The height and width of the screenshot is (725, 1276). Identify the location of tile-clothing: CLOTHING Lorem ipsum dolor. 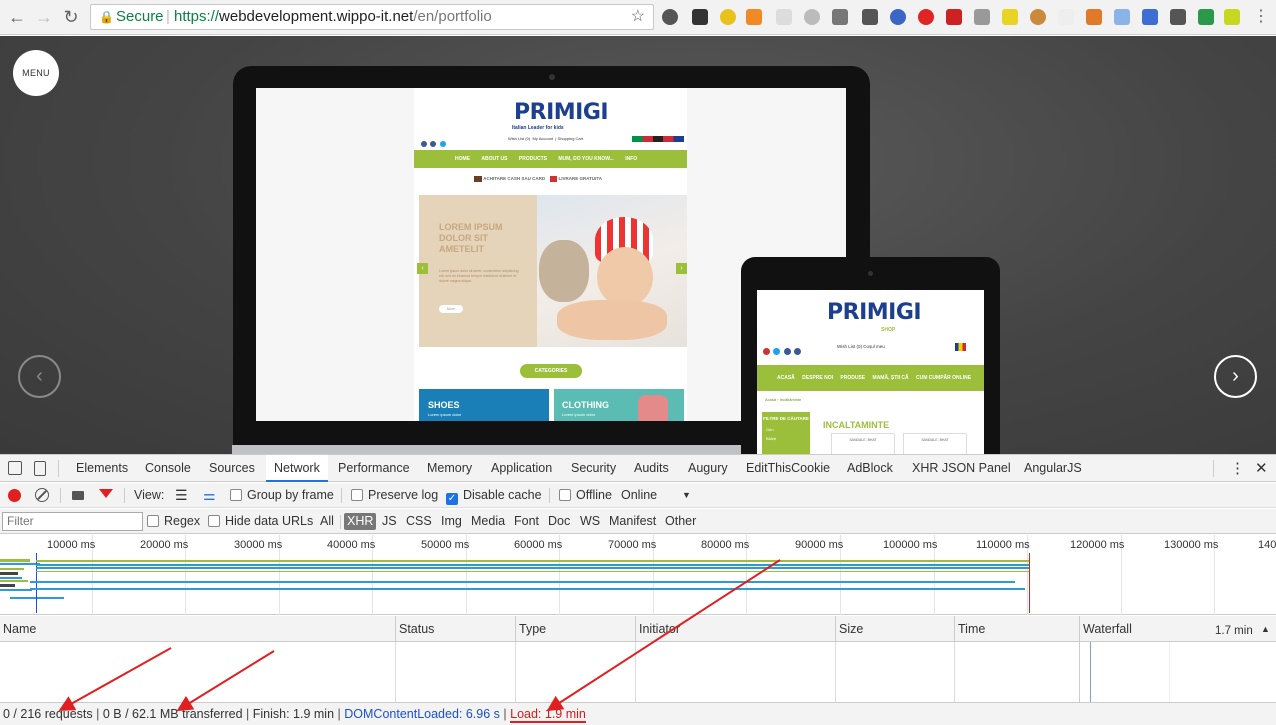
(619, 405).